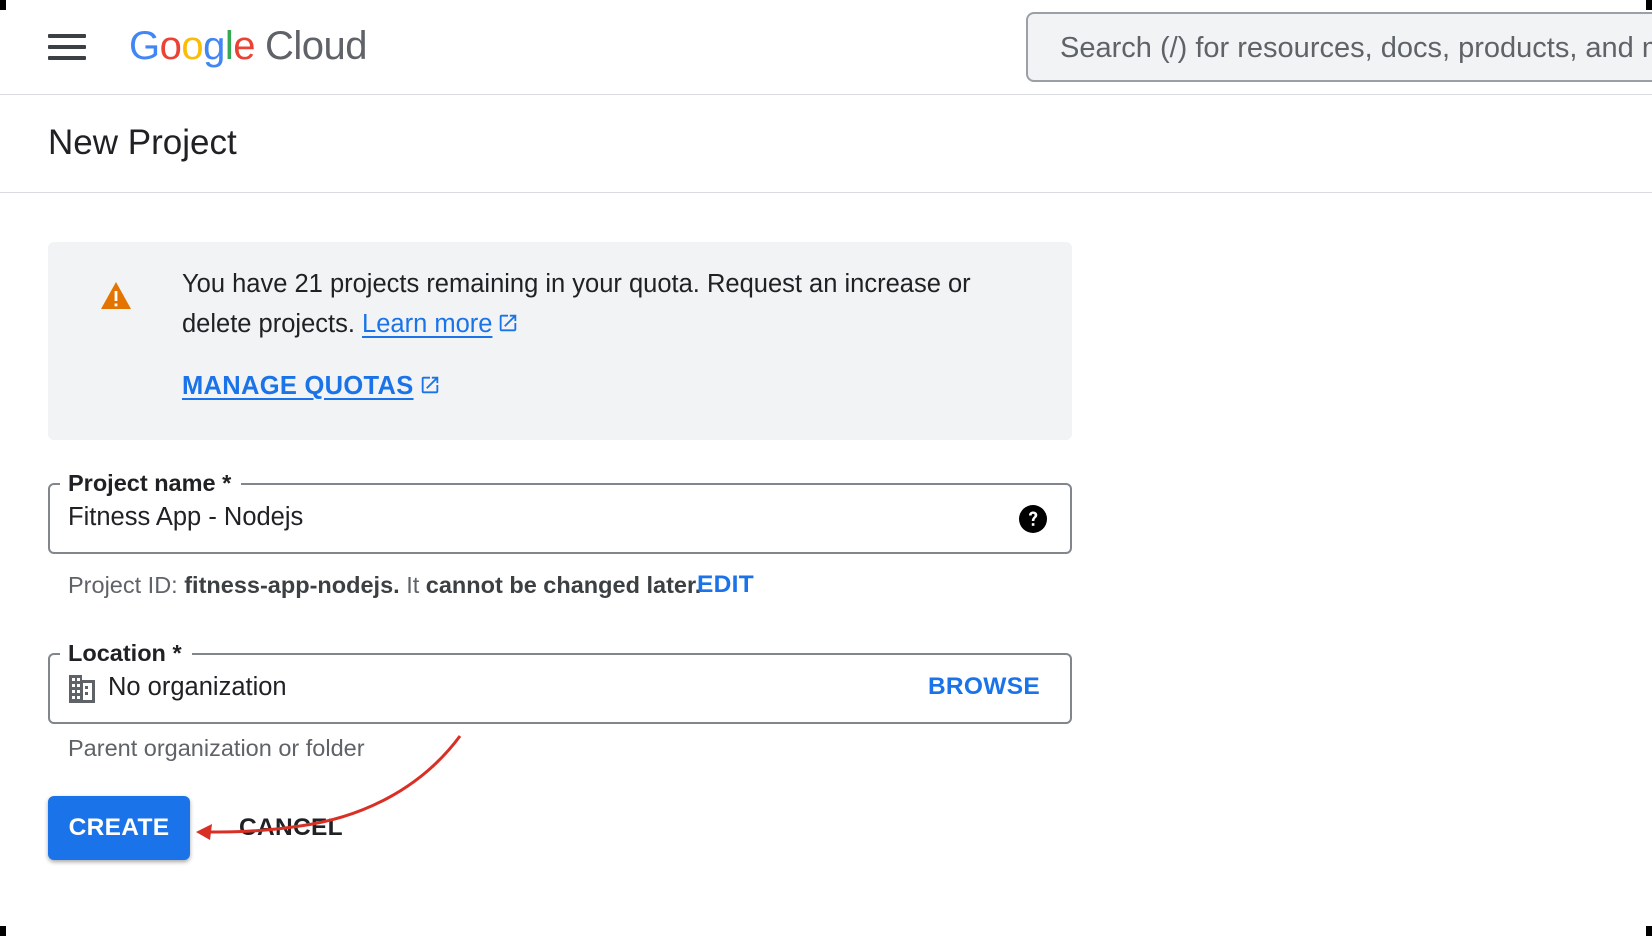 Image resolution: width=1652 pixels, height=936 pixels. I want to click on project-id-value: fitness-app-nodejs., so click(292, 585).